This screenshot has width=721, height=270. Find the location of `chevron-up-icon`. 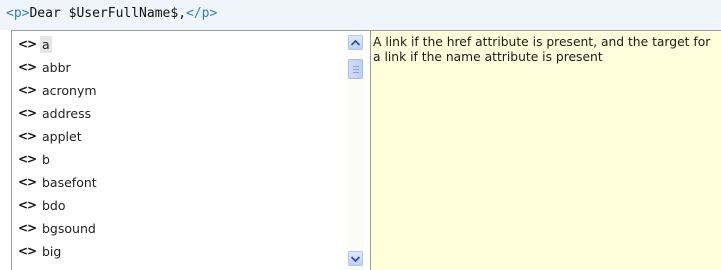

chevron-up-icon is located at coordinates (355, 42).